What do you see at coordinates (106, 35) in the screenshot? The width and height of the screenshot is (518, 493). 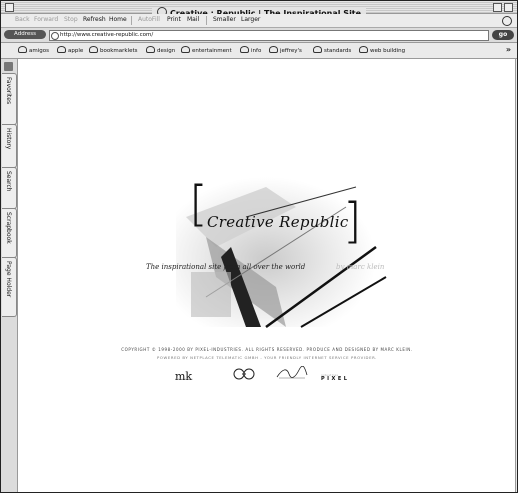 I see `address-url: http://www.creative-republic.com/` at bounding box center [106, 35].